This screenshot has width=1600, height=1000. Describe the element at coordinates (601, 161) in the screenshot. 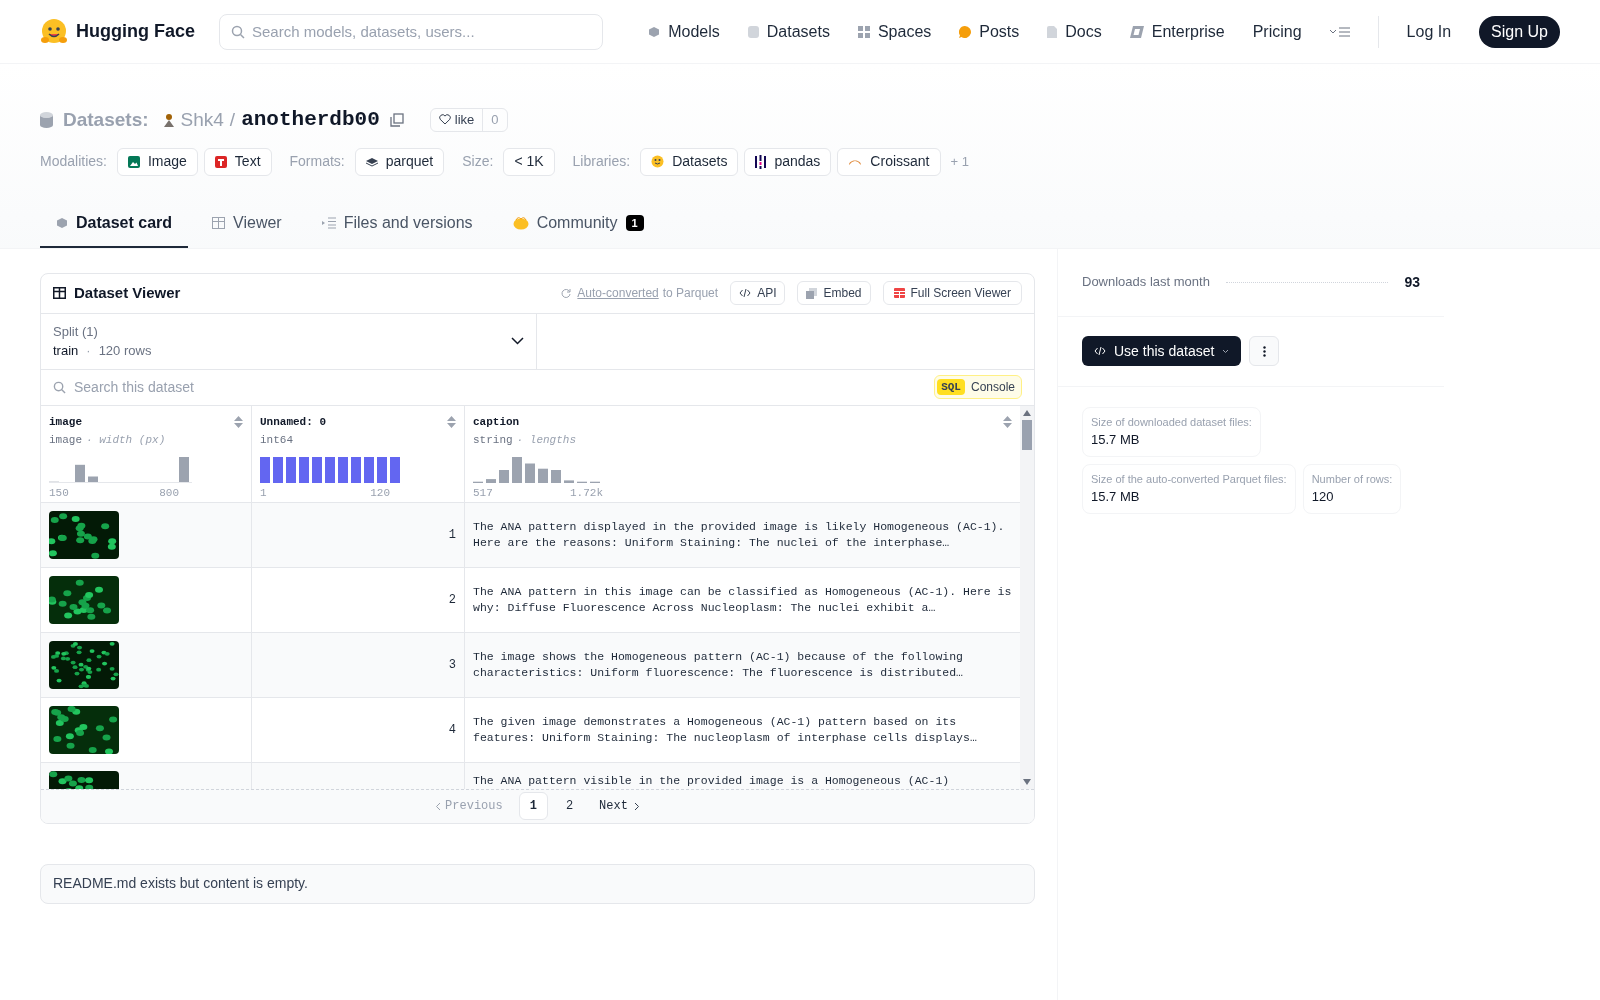

I see `tag-group-label: Libraries:` at that location.